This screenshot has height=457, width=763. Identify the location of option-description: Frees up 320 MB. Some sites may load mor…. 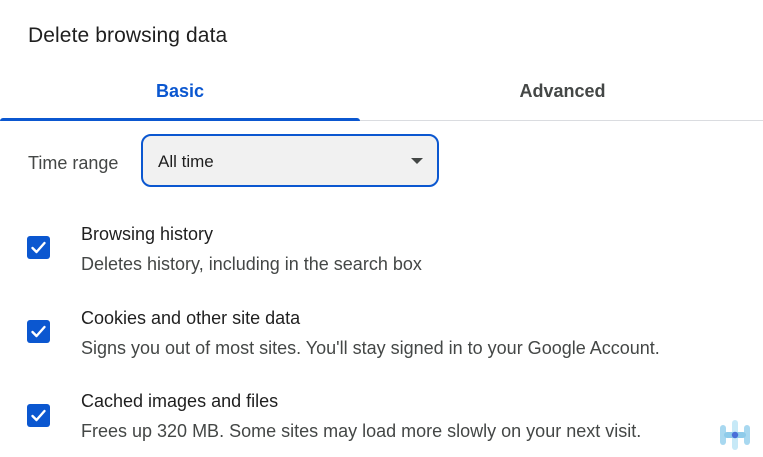
(361, 431).